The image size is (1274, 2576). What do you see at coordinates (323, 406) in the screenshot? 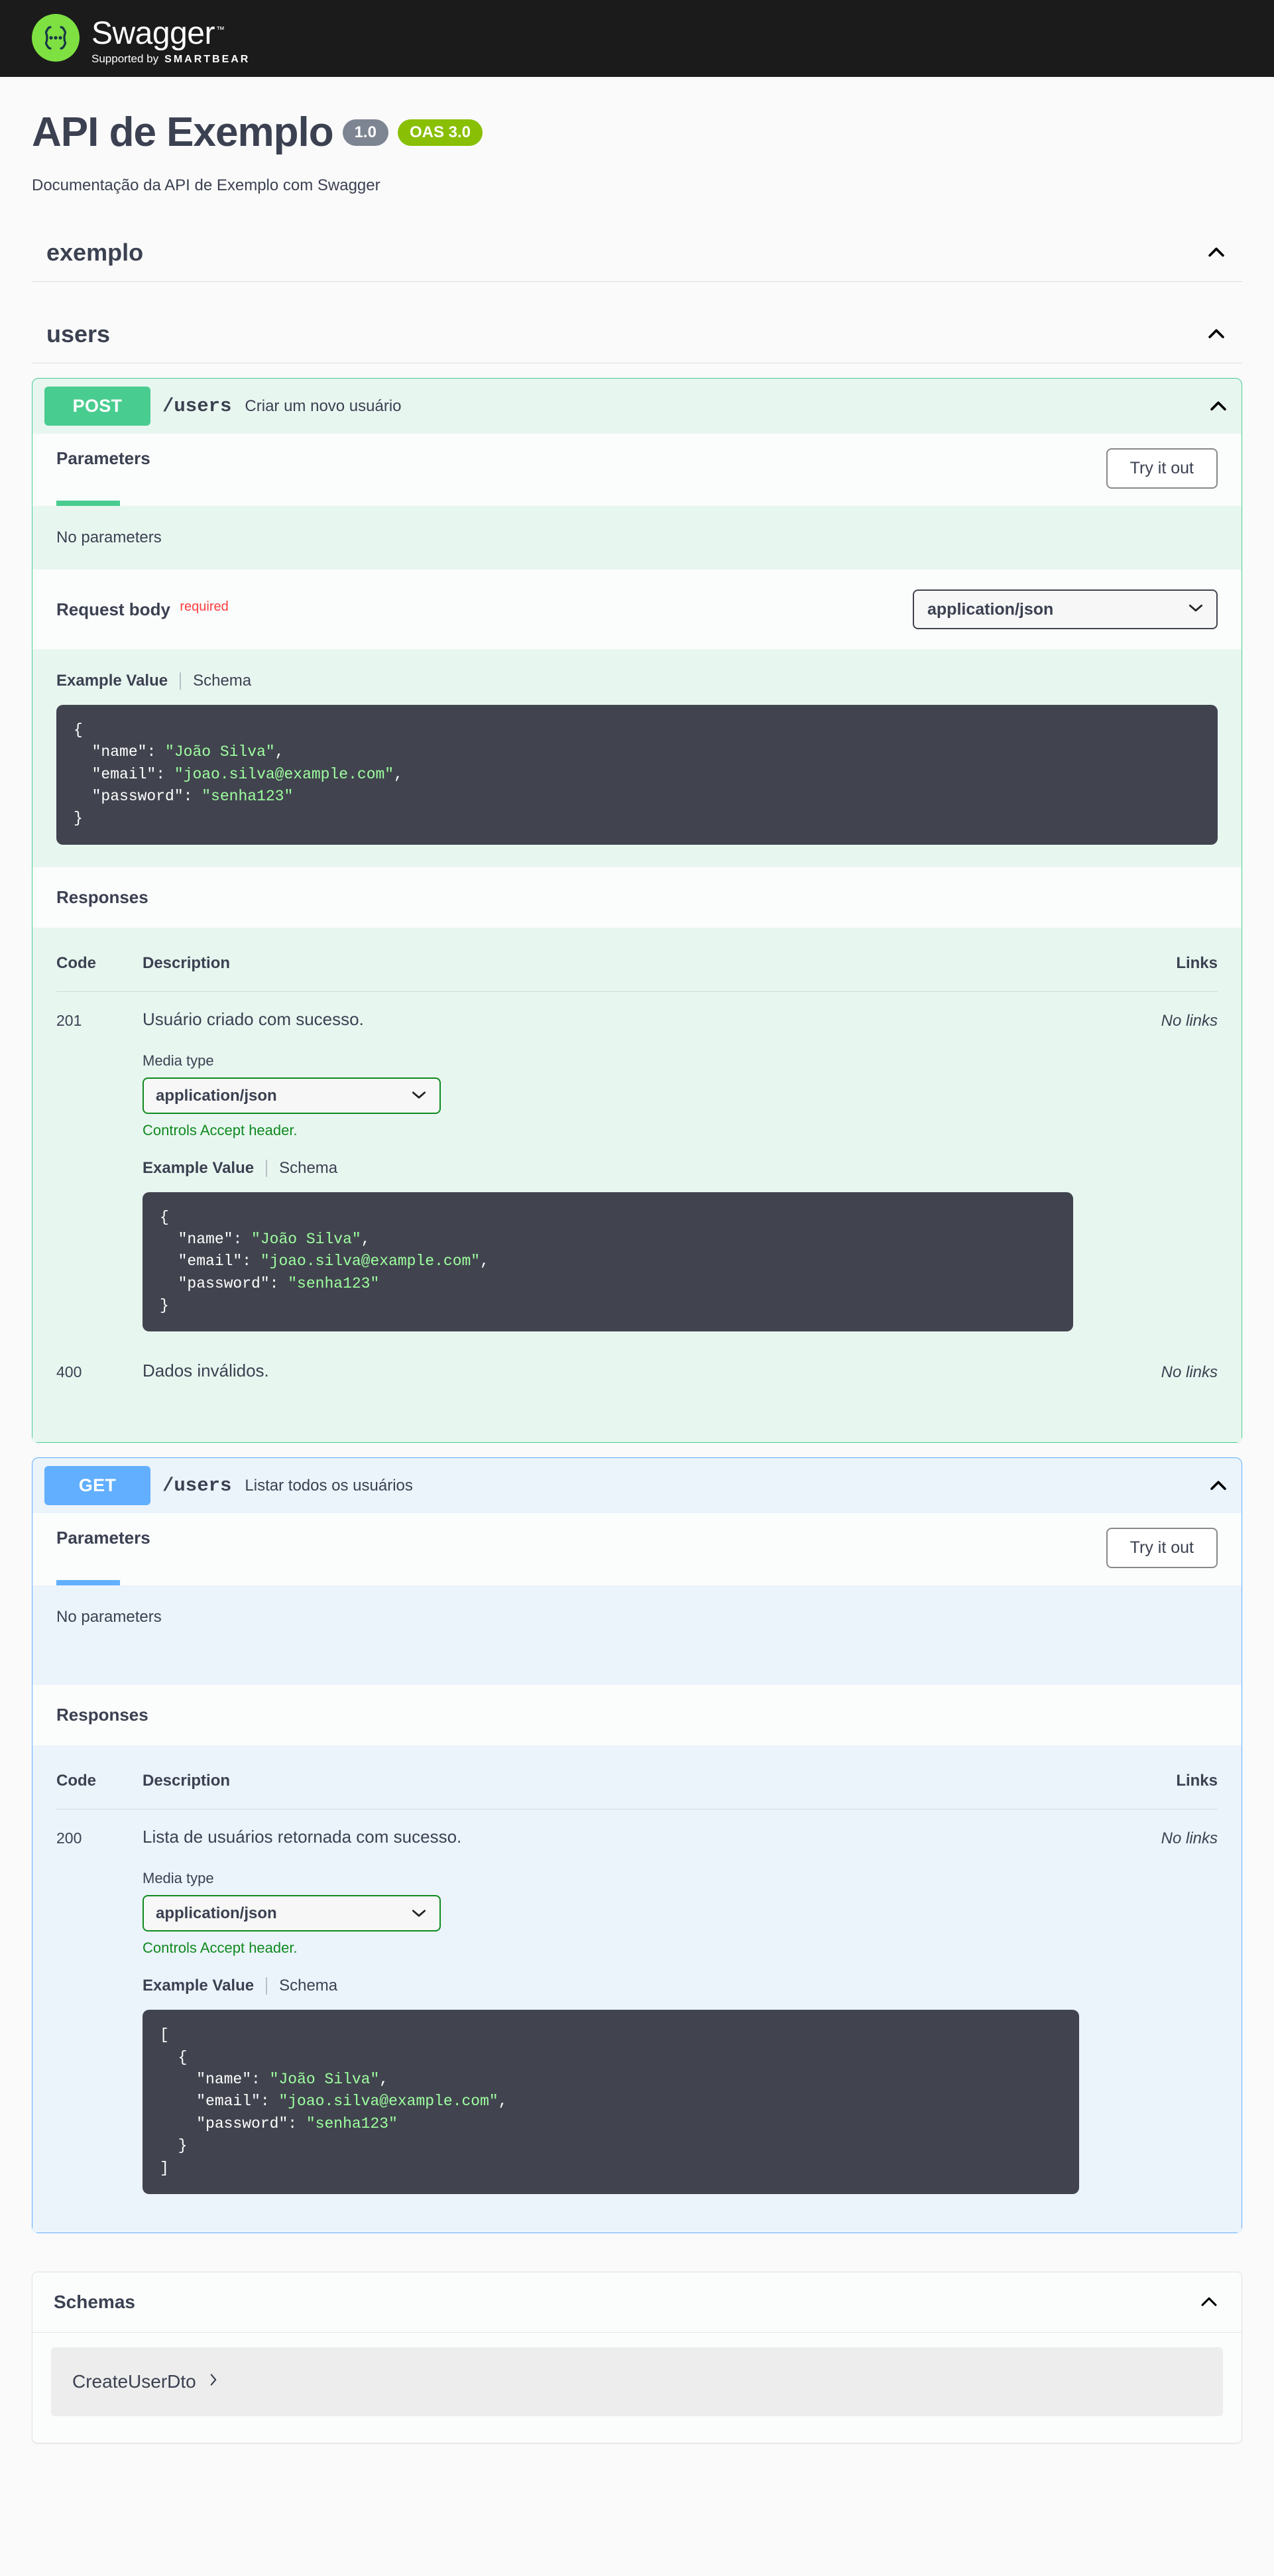
I see `operation-summary: Criar um novo usuário` at bounding box center [323, 406].